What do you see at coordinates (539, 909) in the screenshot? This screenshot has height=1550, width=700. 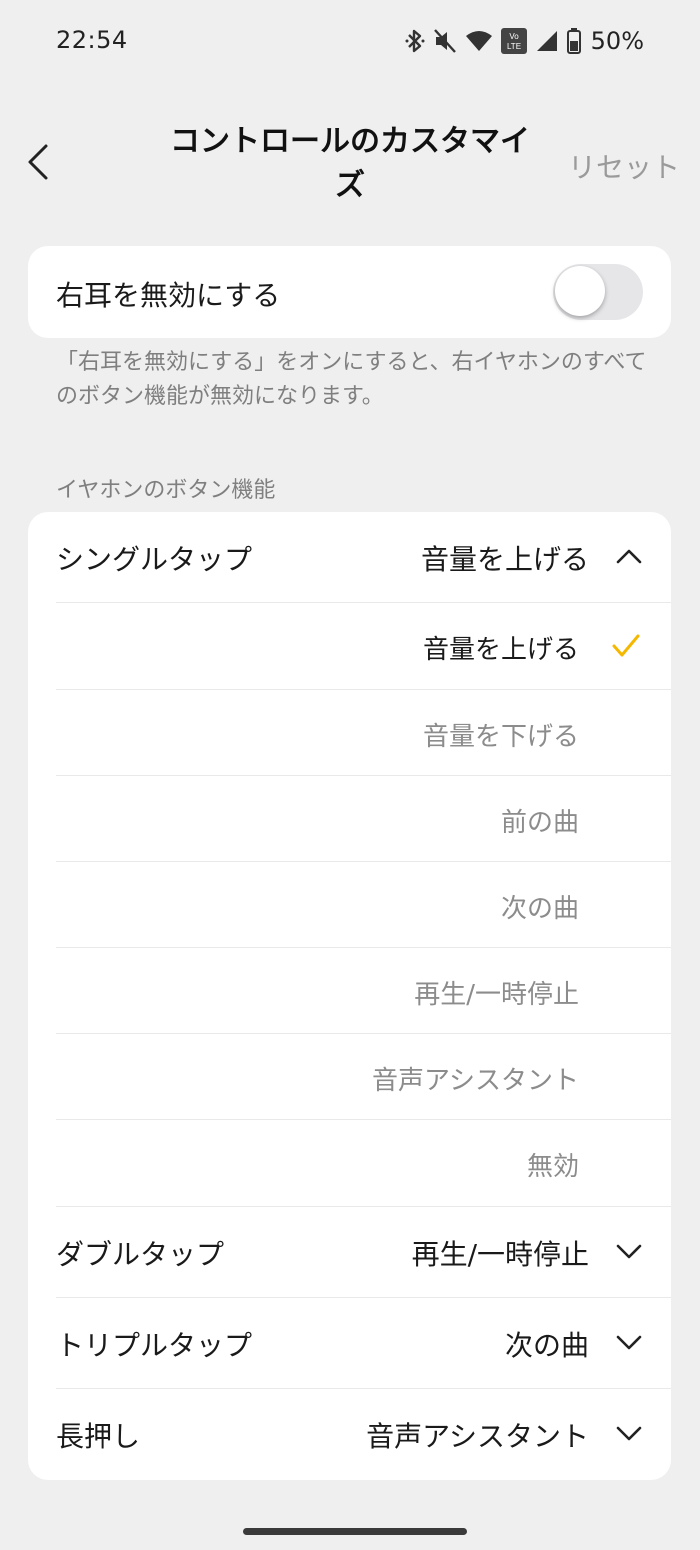 I see `option-label: 次の曲` at bounding box center [539, 909].